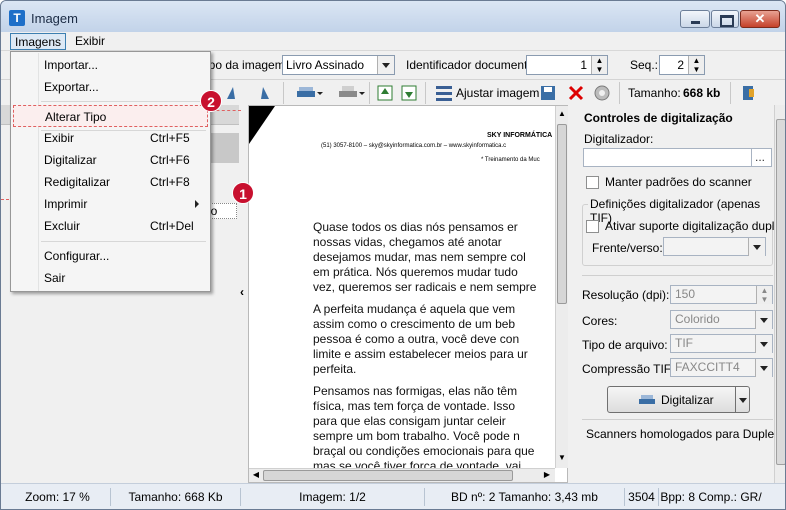 This screenshot has height=510, width=786. What do you see at coordinates (54, 18) in the screenshot?
I see `window-title: Imagem` at bounding box center [54, 18].